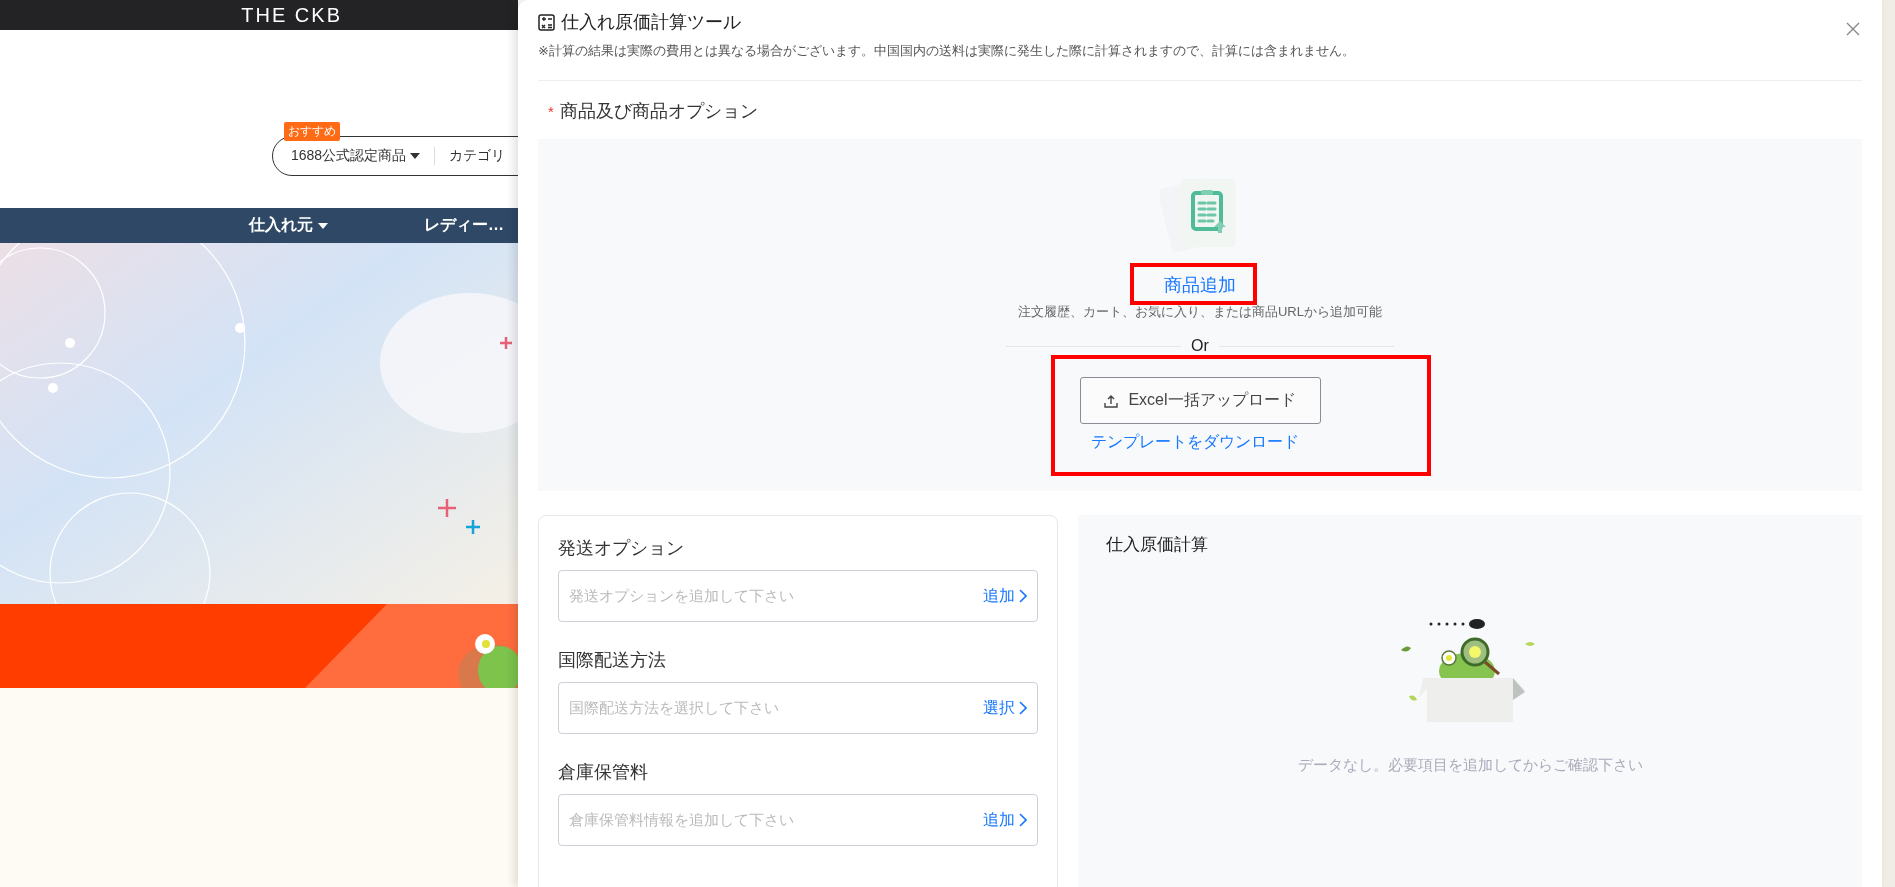 This screenshot has height=887, width=1895. Describe the element at coordinates (312, 131) in the screenshot. I see `recommend-badge: おすすめ` at that location.